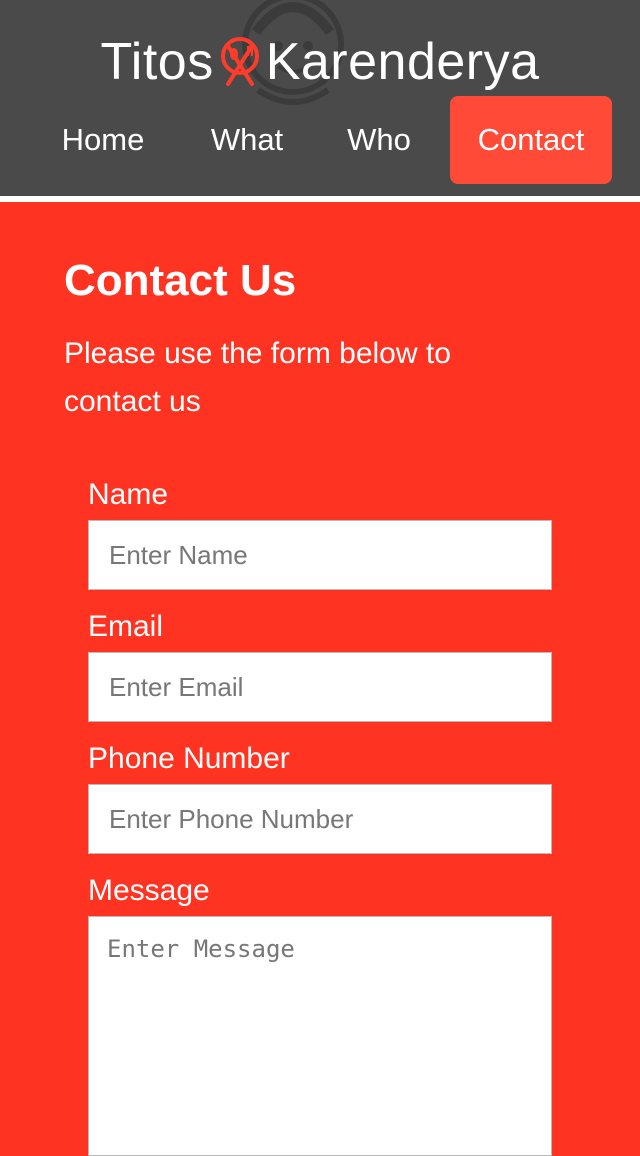  I want to click on main-nav: Home What Who Contact, so click(320, 140).